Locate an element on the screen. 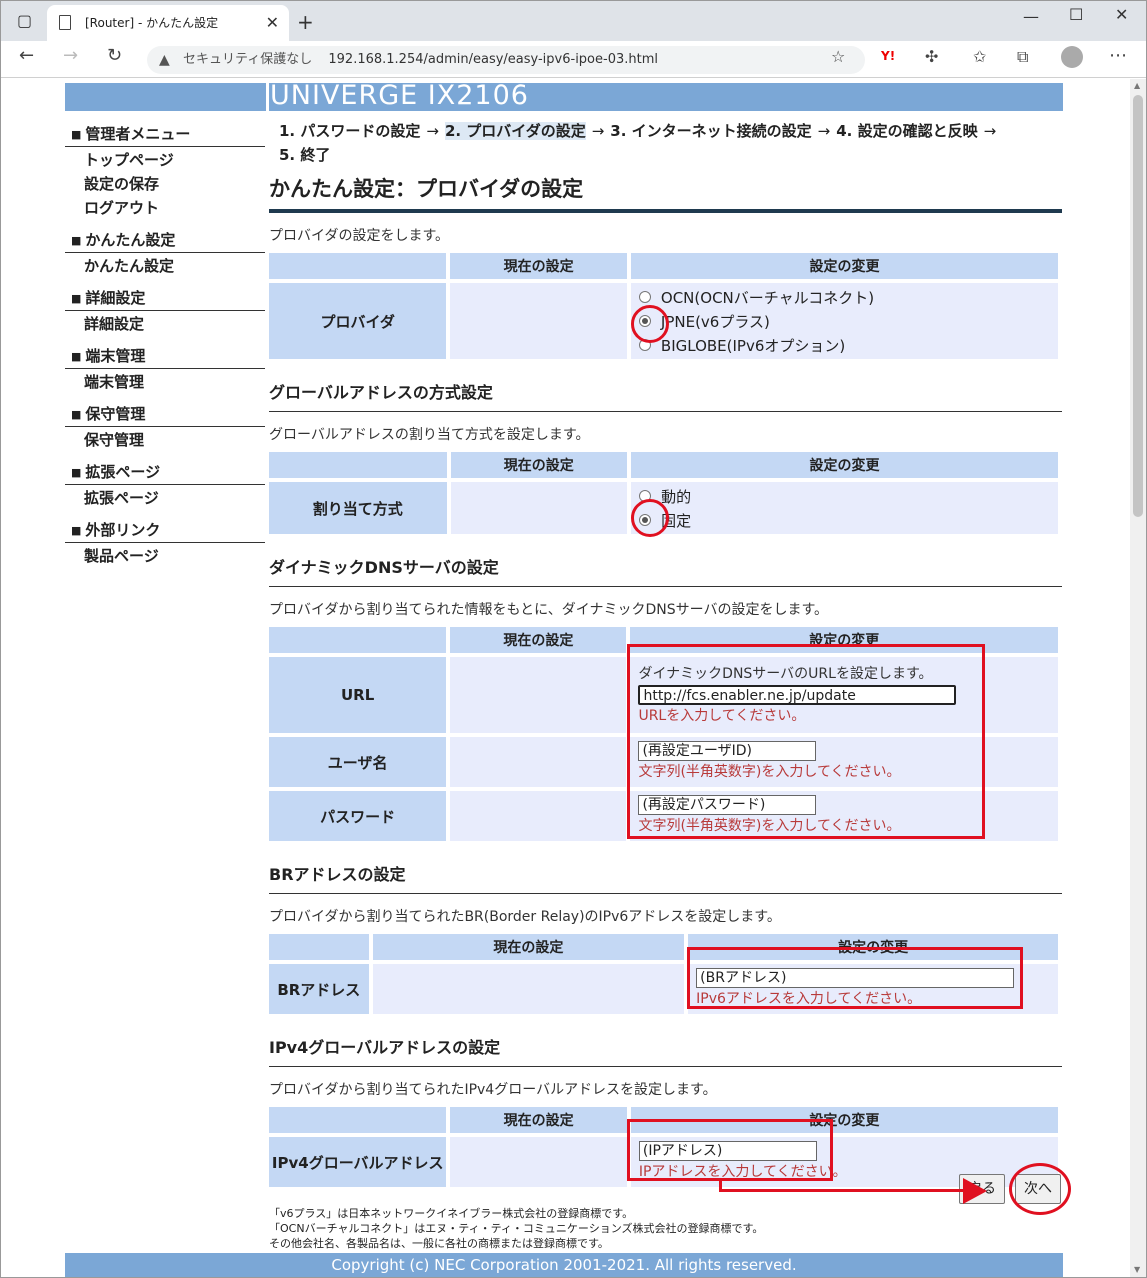 The height and width of the screenshot is (1278, 1147). step-2-current: 2. プロバイダの設定 is located at coordinates (515, 131).